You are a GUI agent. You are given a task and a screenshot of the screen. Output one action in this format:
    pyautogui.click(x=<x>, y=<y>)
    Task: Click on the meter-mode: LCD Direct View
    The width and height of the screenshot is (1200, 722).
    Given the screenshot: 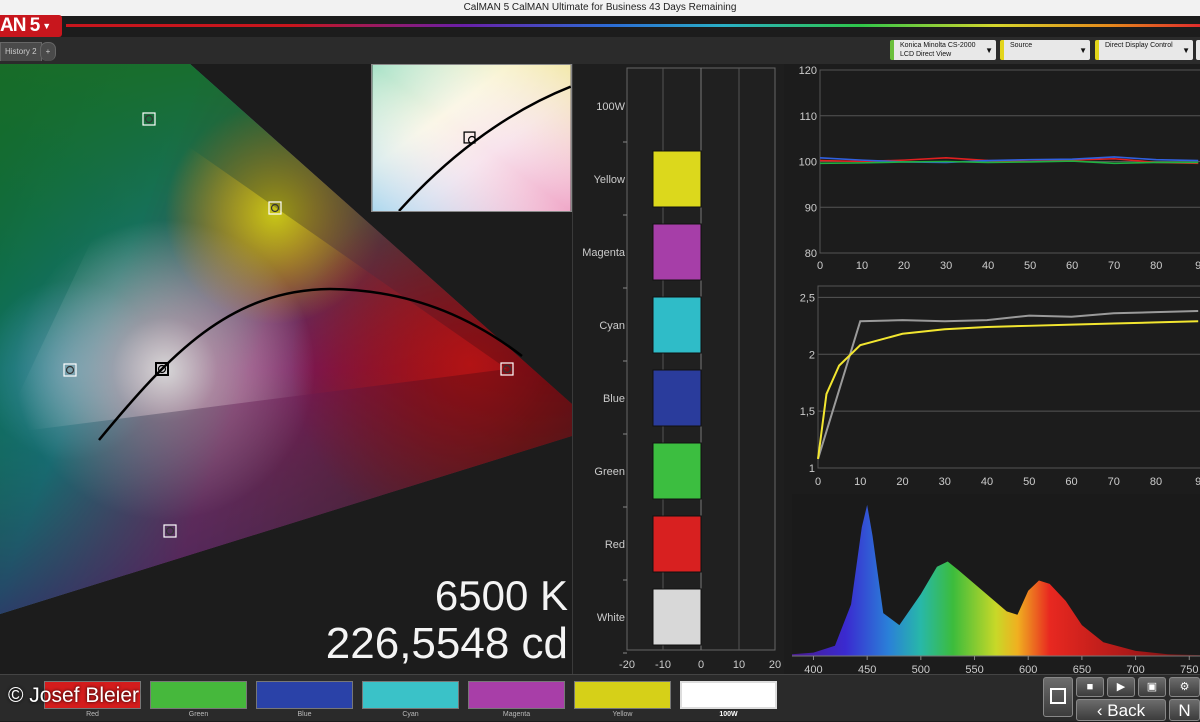 What is the action you would take?
    pyautogui.click(x=926, y=54)
    